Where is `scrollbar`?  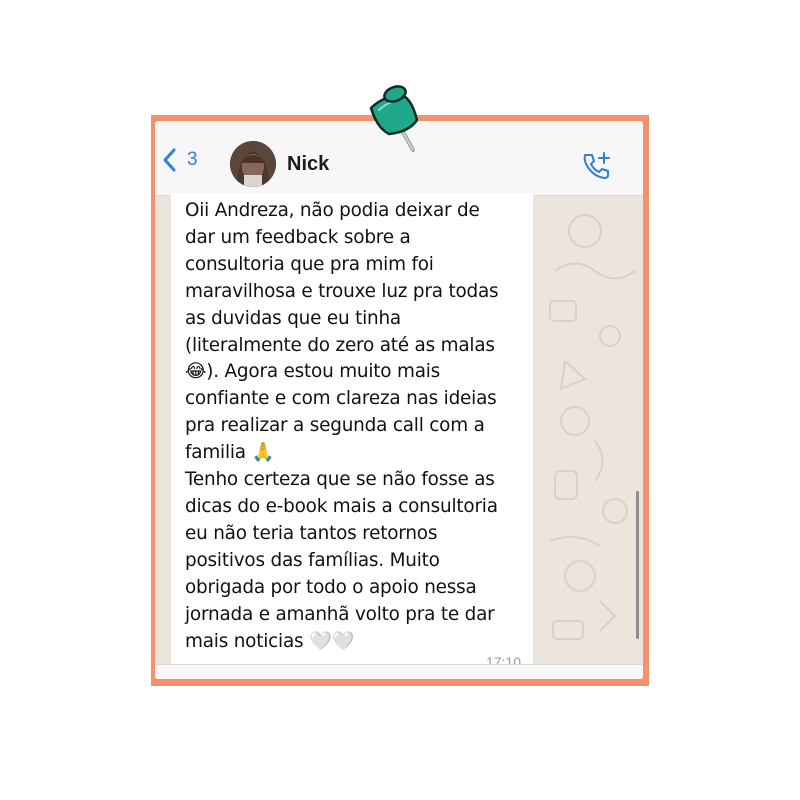 scrollbar is located at coordinates (637, 565).